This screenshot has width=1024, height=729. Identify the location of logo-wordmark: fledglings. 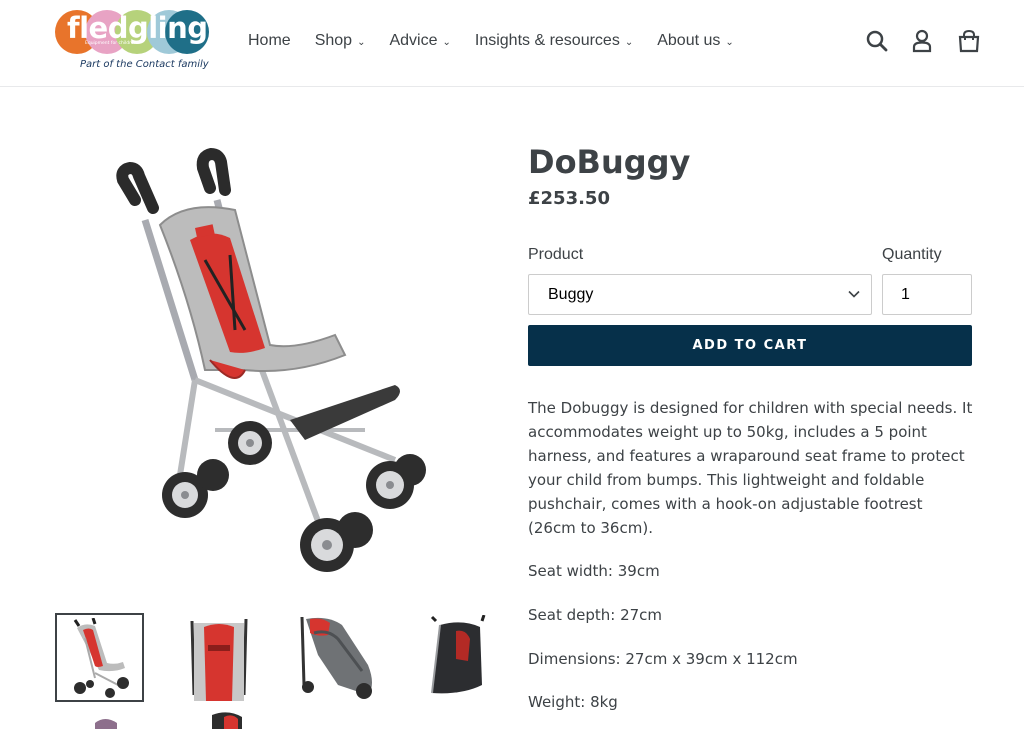
(146, 28).